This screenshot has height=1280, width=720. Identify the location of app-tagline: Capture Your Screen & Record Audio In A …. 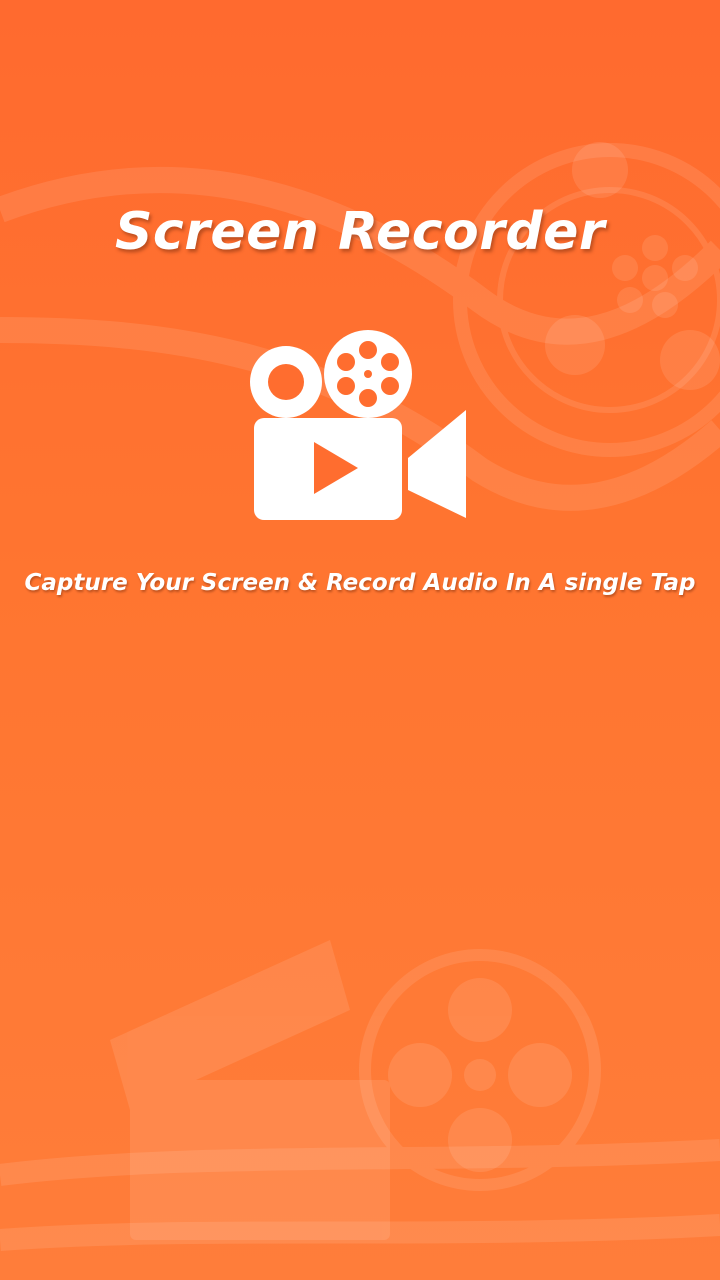
(360, 583).